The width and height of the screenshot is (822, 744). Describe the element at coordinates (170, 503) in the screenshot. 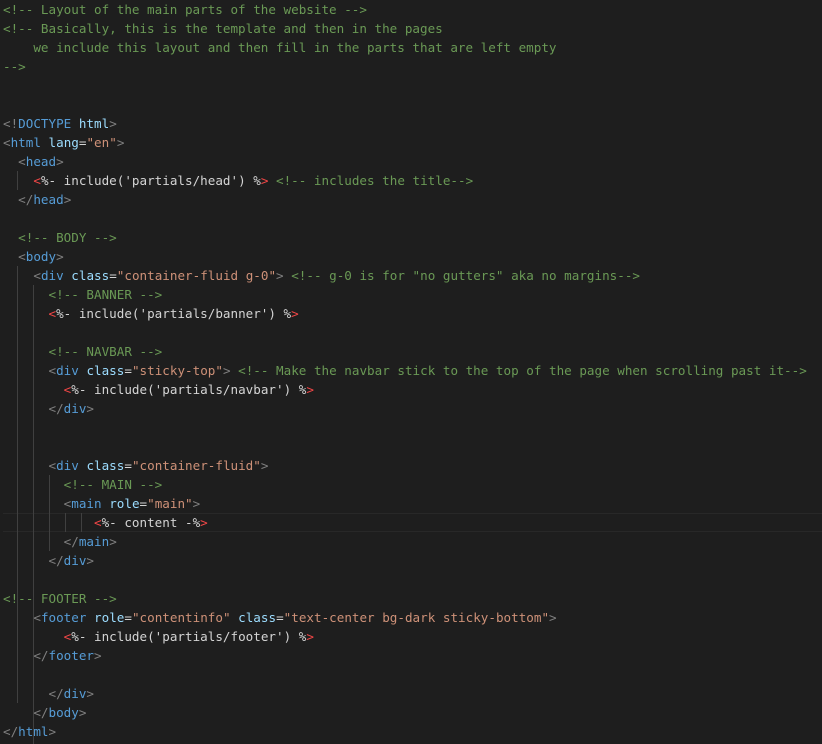

I see `code-token-string: "main"` at that location.